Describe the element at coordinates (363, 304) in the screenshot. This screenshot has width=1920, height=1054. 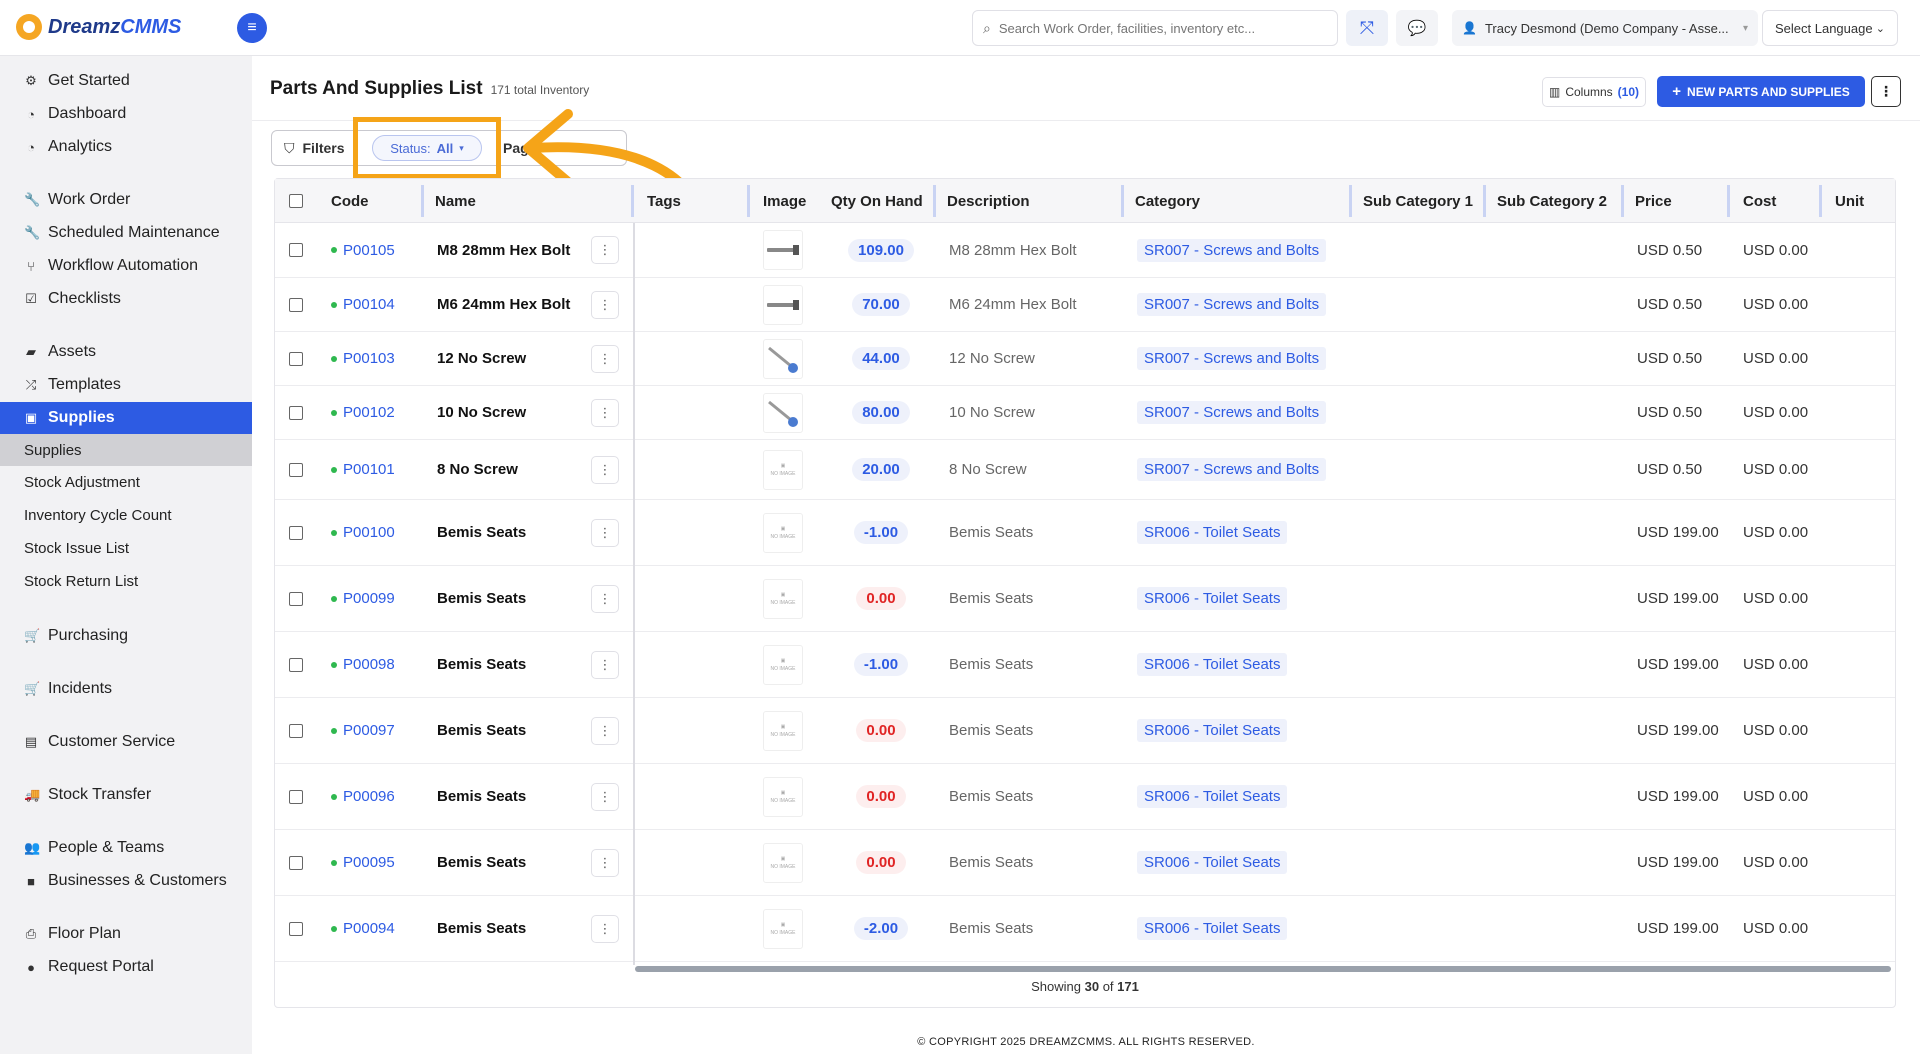
I see `code-link: P00104` at that location.